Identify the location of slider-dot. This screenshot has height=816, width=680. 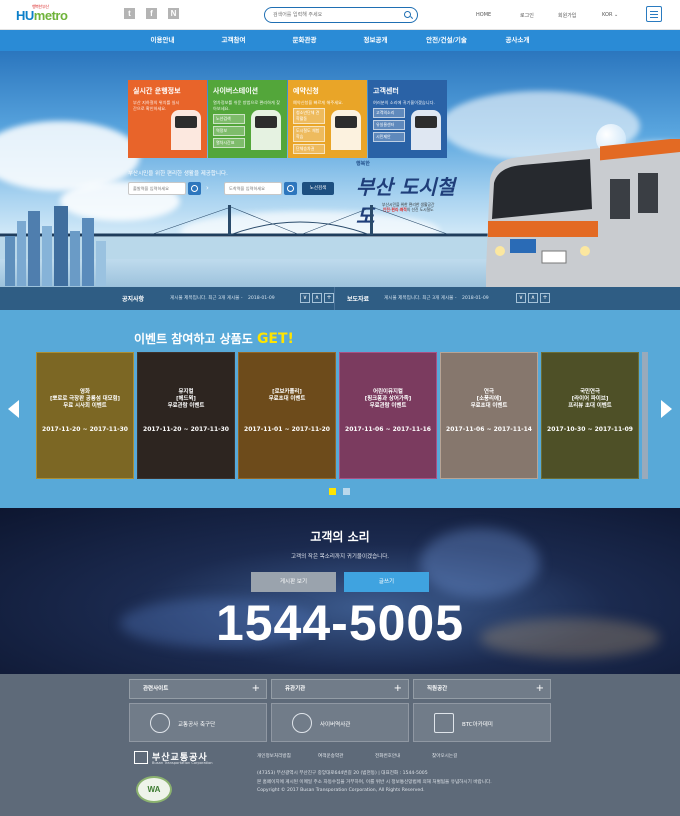
(346, 491).